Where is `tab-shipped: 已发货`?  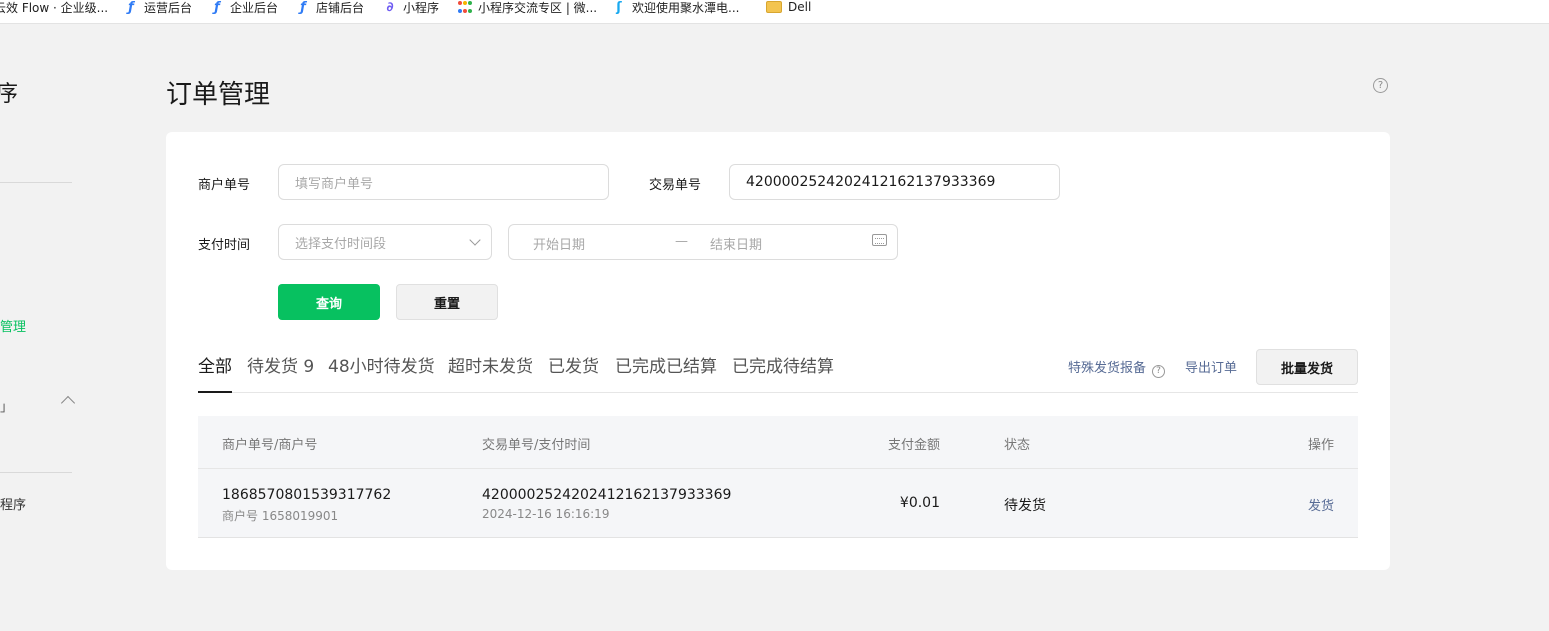 tab-shipped: 已发货 is located at coordinates (573, 364).